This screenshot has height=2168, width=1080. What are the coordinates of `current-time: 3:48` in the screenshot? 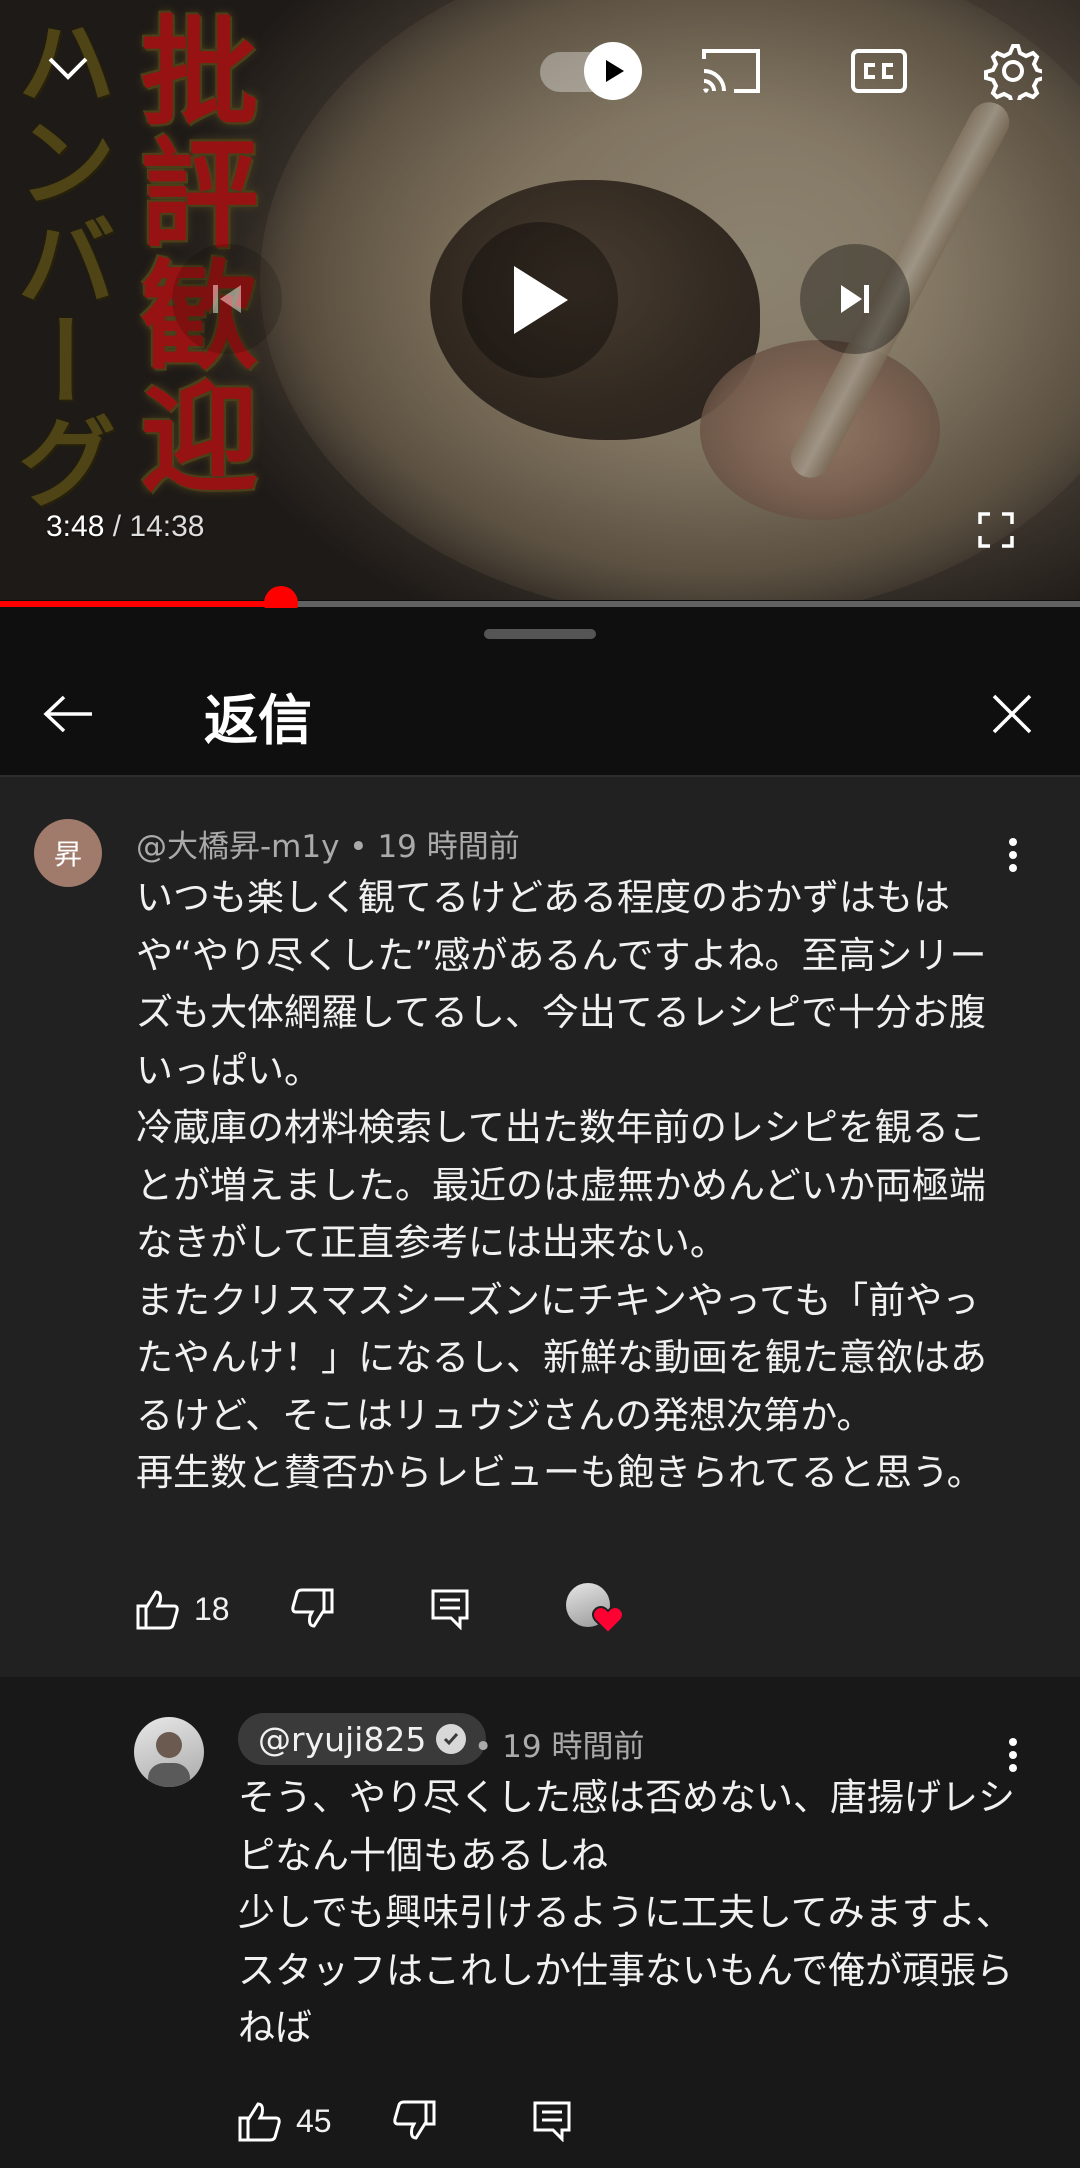 It's located at (75, 526).